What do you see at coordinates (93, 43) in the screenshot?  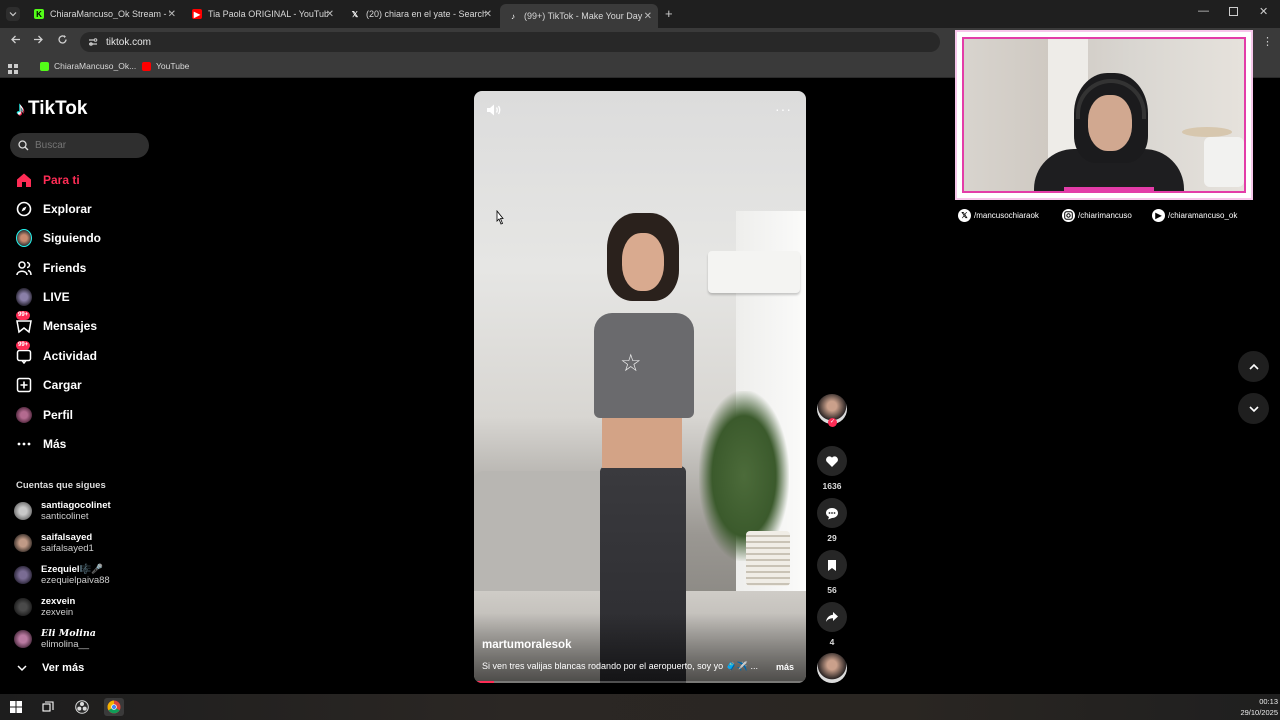 I see `site-info-icon` at bounding box center [93, 43].